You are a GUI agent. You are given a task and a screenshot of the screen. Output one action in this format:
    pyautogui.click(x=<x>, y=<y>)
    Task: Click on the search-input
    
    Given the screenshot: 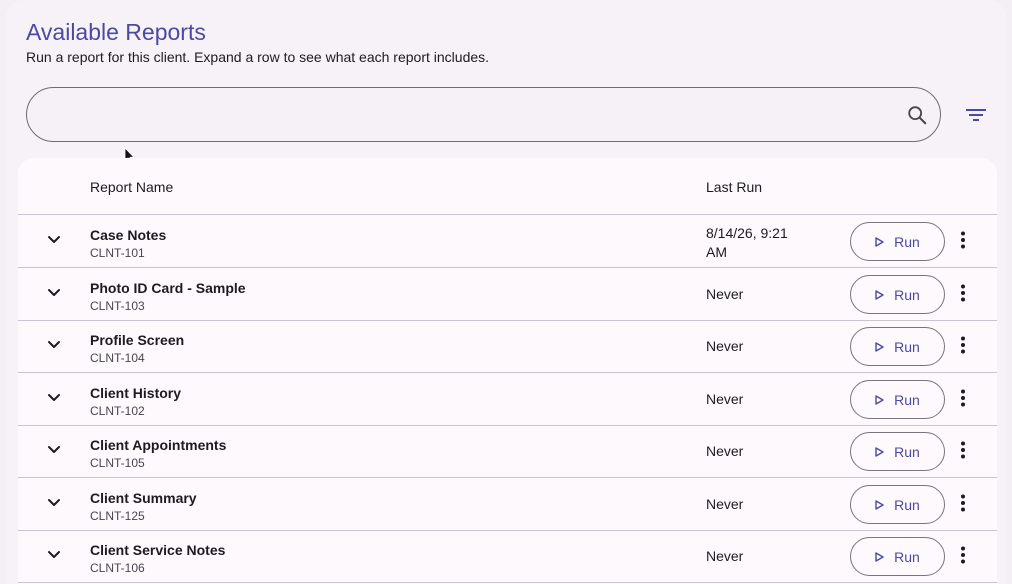 What is the action you would take?
    pyautogui.click(x=467, y=115)
    